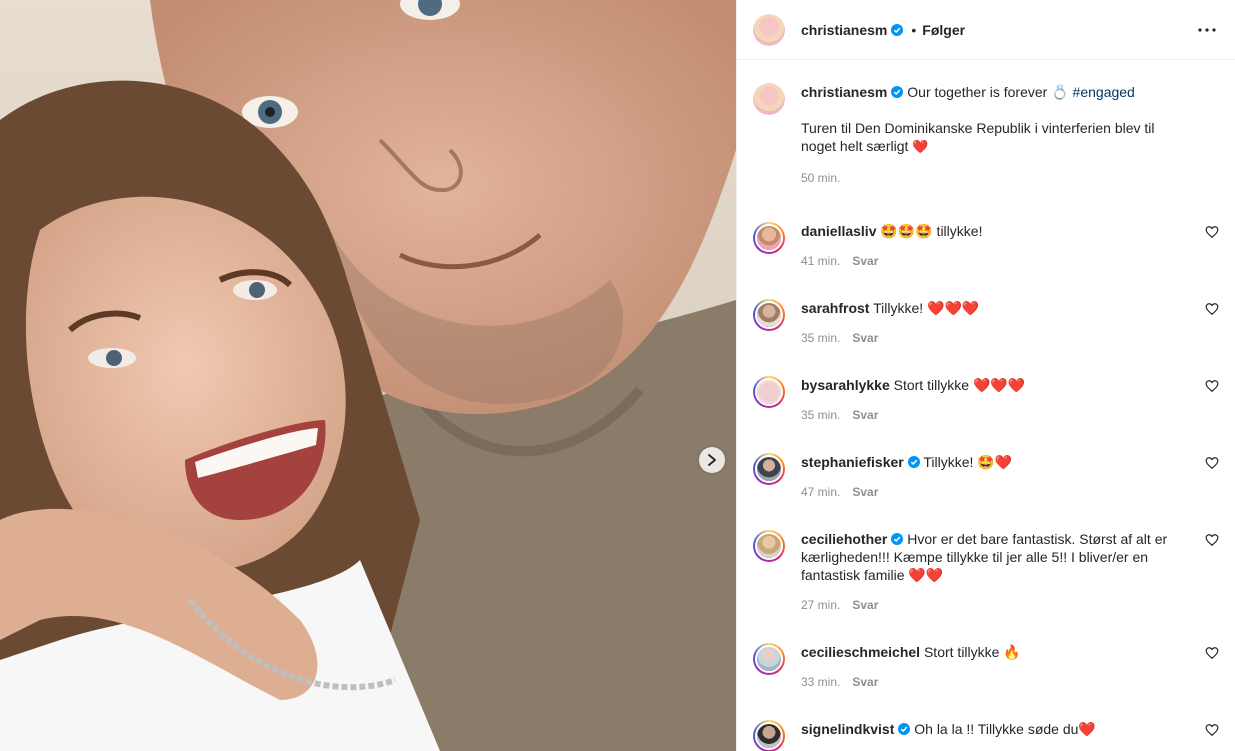 This screenshot has height=751, width=1235. What do you see at coordinates (844, 539) in the screenshot?
I see `commenter-username: ceciliehother` at bounding box center [844, 539].